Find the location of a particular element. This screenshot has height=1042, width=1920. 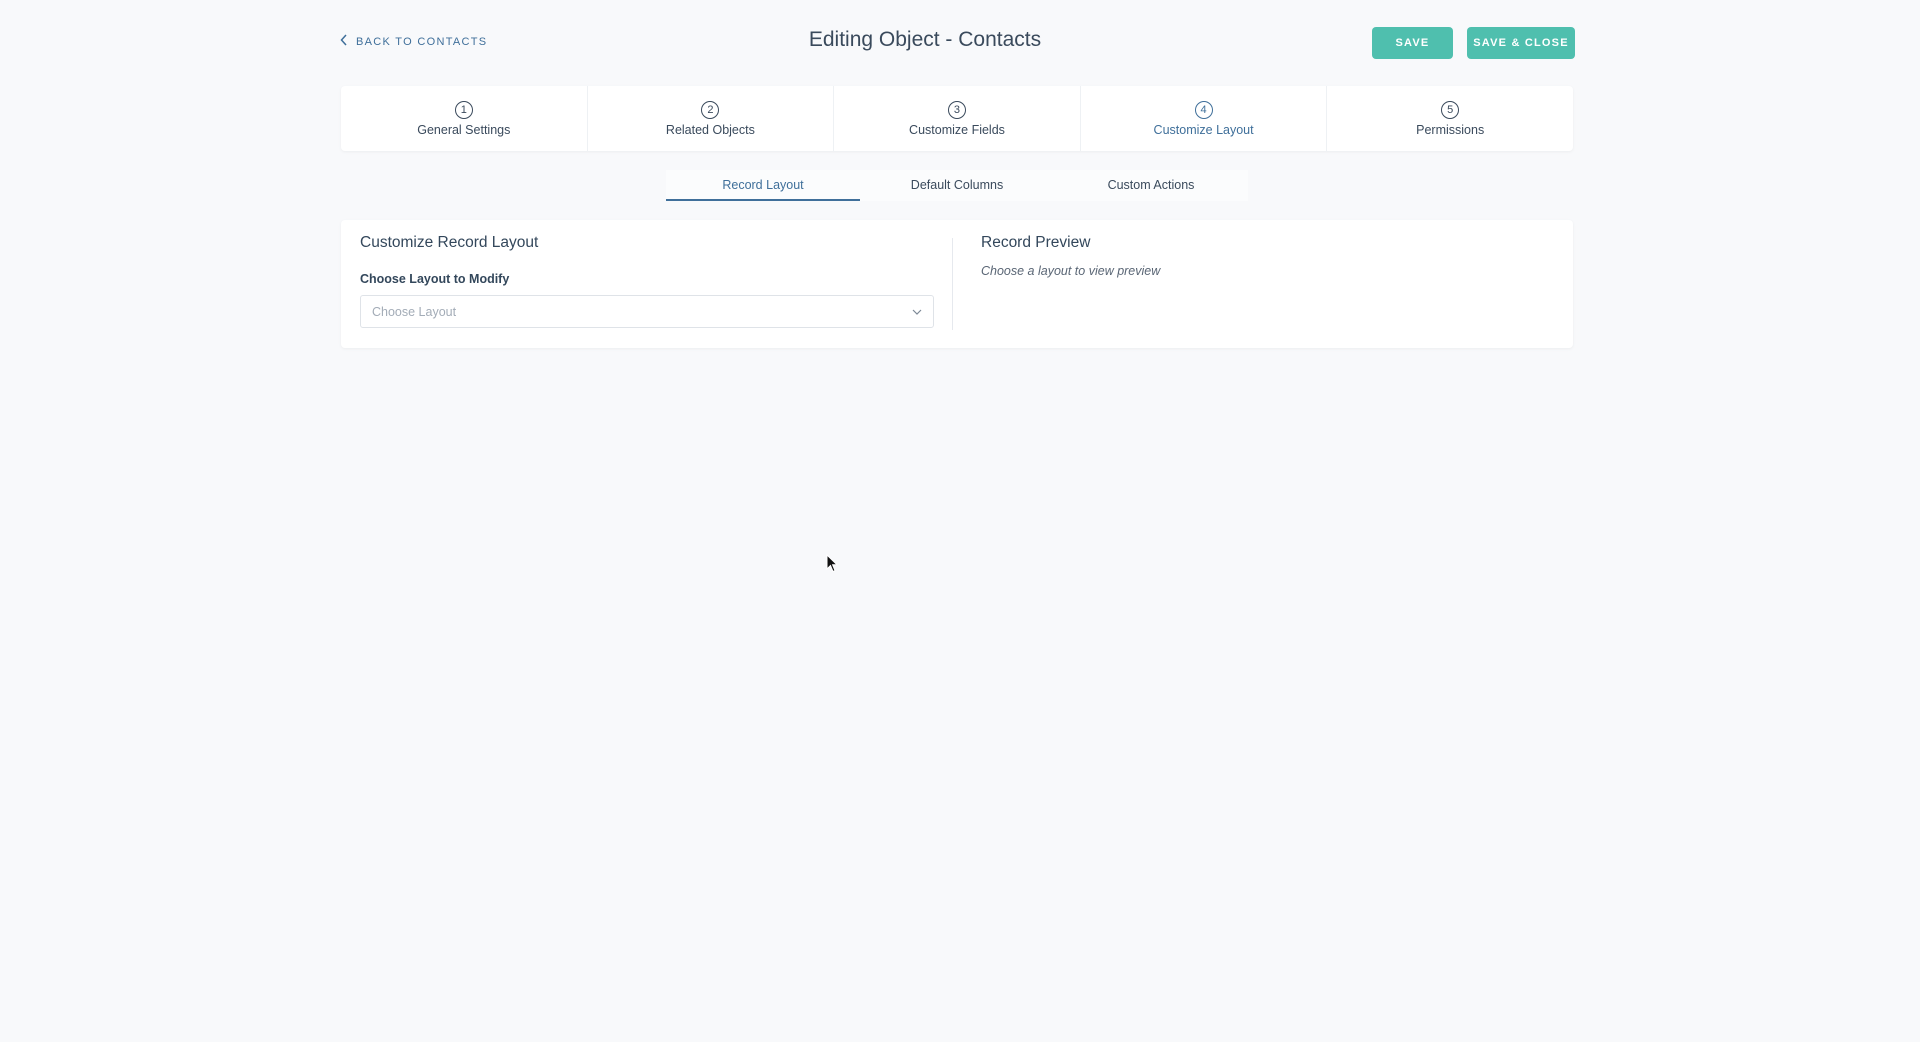

step-number: 1 is located at coordinates (463, 109).